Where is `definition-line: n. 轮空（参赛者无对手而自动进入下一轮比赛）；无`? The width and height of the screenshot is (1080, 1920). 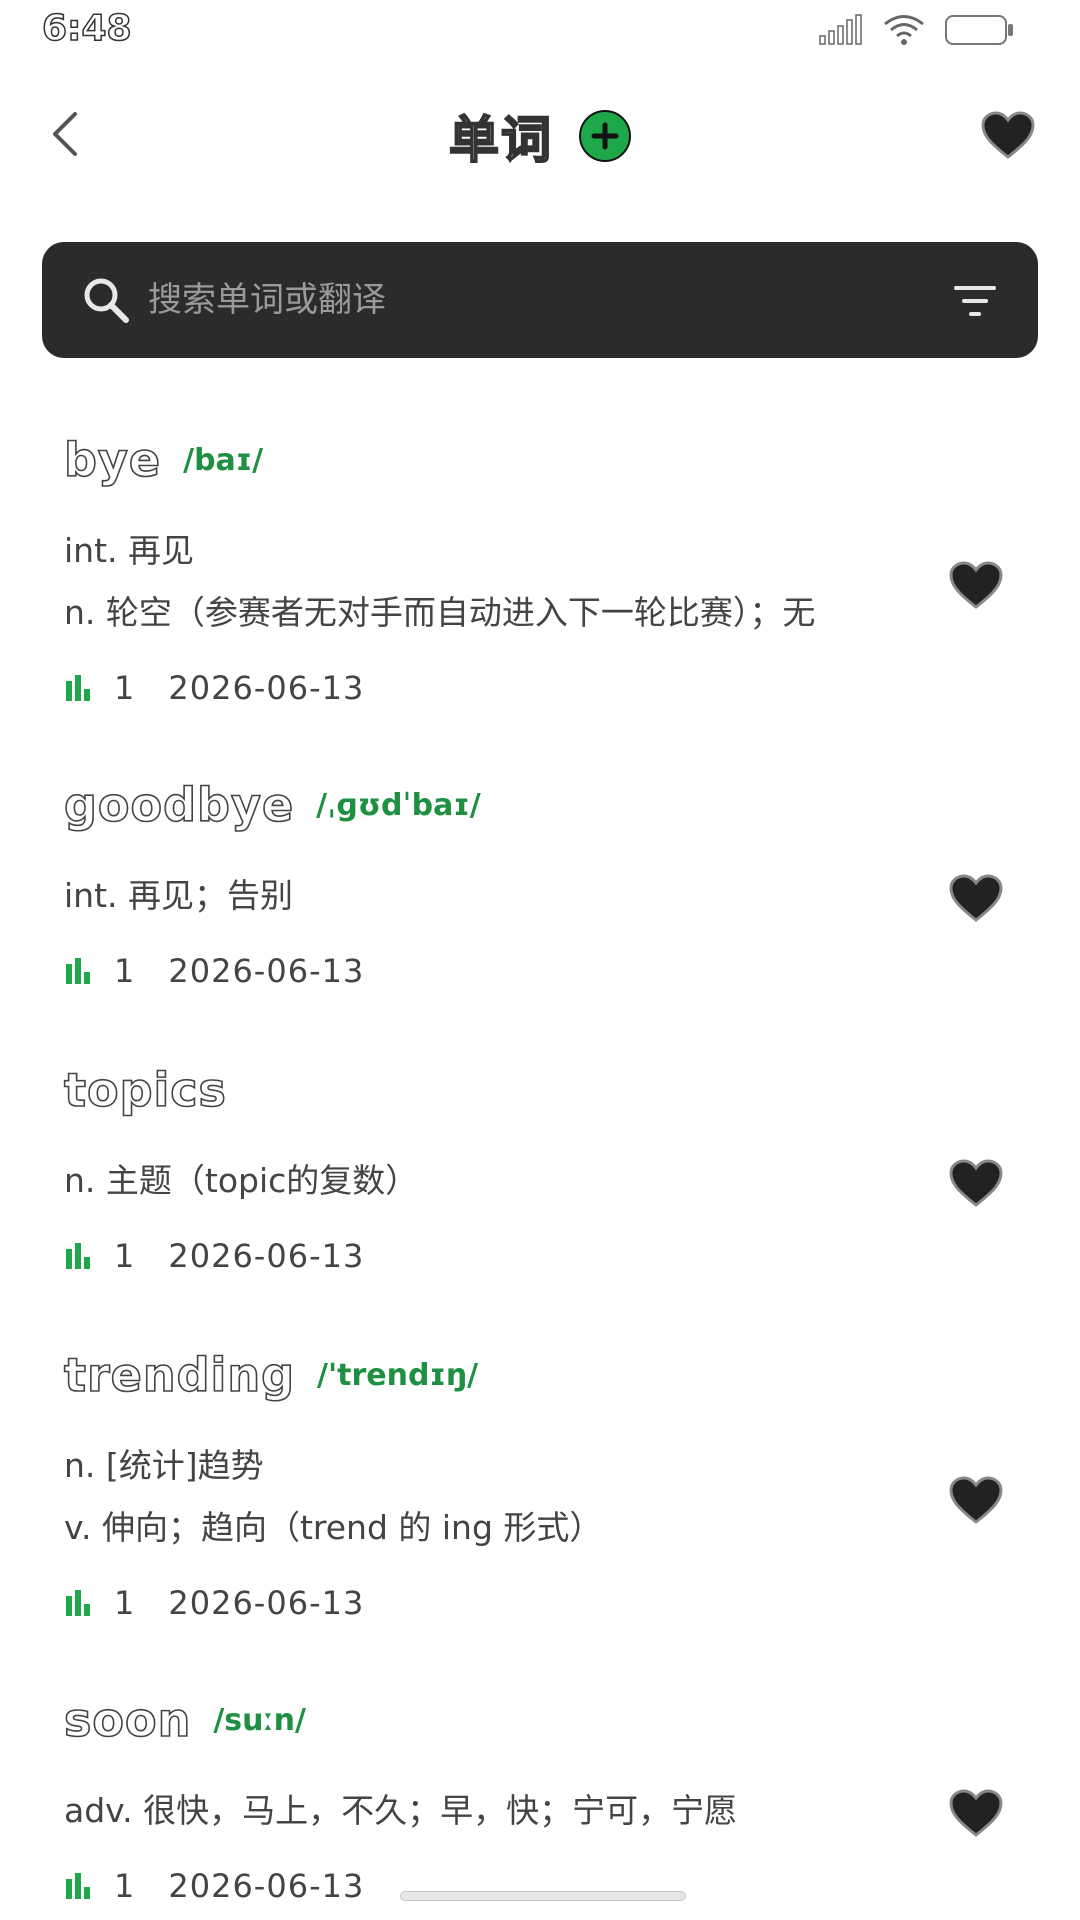 definition-line: n. 轮空（参赛者无对手而自动进入下一轮比赛）；无 is located at coordinates (440, 612).